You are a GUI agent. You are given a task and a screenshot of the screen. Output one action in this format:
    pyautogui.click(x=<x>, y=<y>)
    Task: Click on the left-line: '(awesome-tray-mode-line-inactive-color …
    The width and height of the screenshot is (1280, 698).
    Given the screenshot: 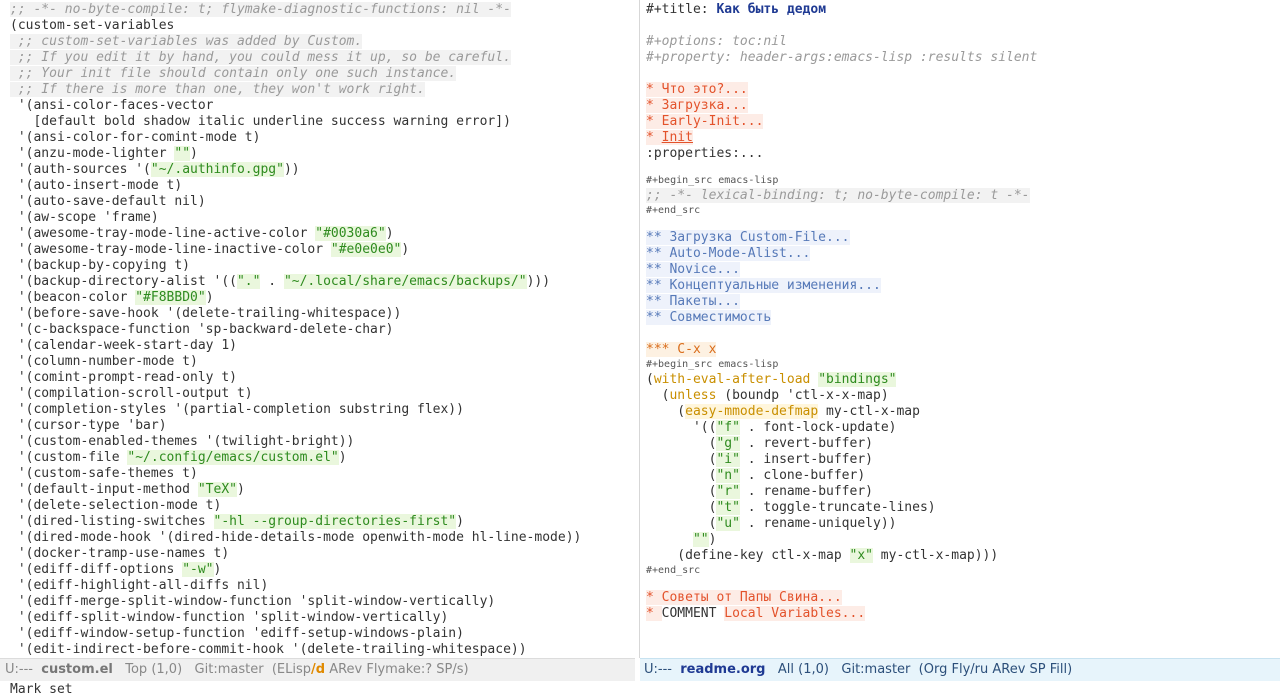 What is the action you would take?
    pyautogui.click(x=319, y=250)
    